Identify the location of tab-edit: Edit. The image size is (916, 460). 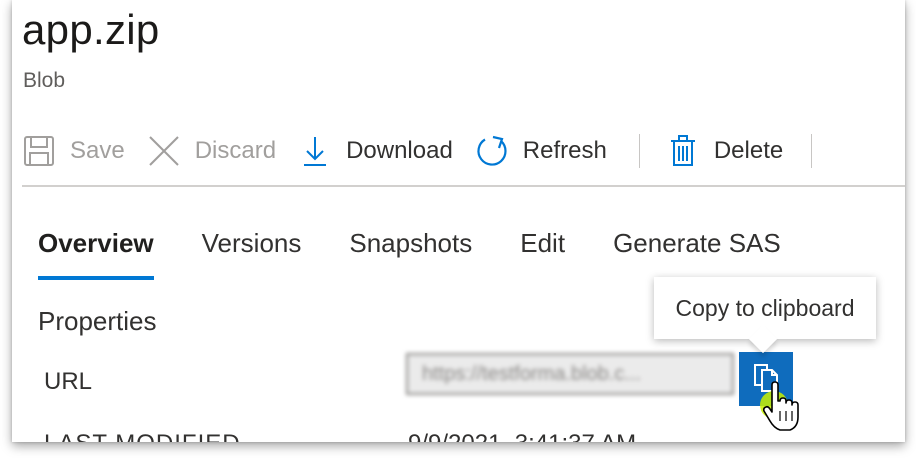
(542, 252).